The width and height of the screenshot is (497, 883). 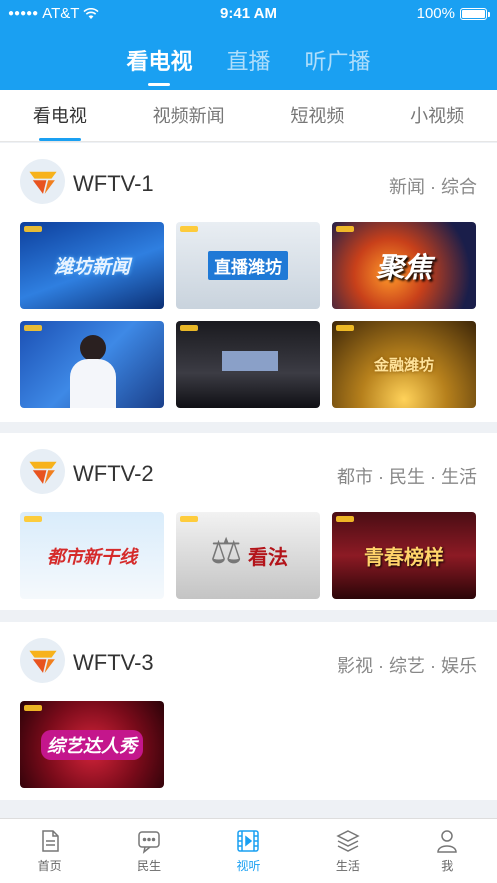 What do you see at coordinates (404, 265) in the screenshot?
I see `program-thumbnail: 聚焦` at bounding box center [404, 265].